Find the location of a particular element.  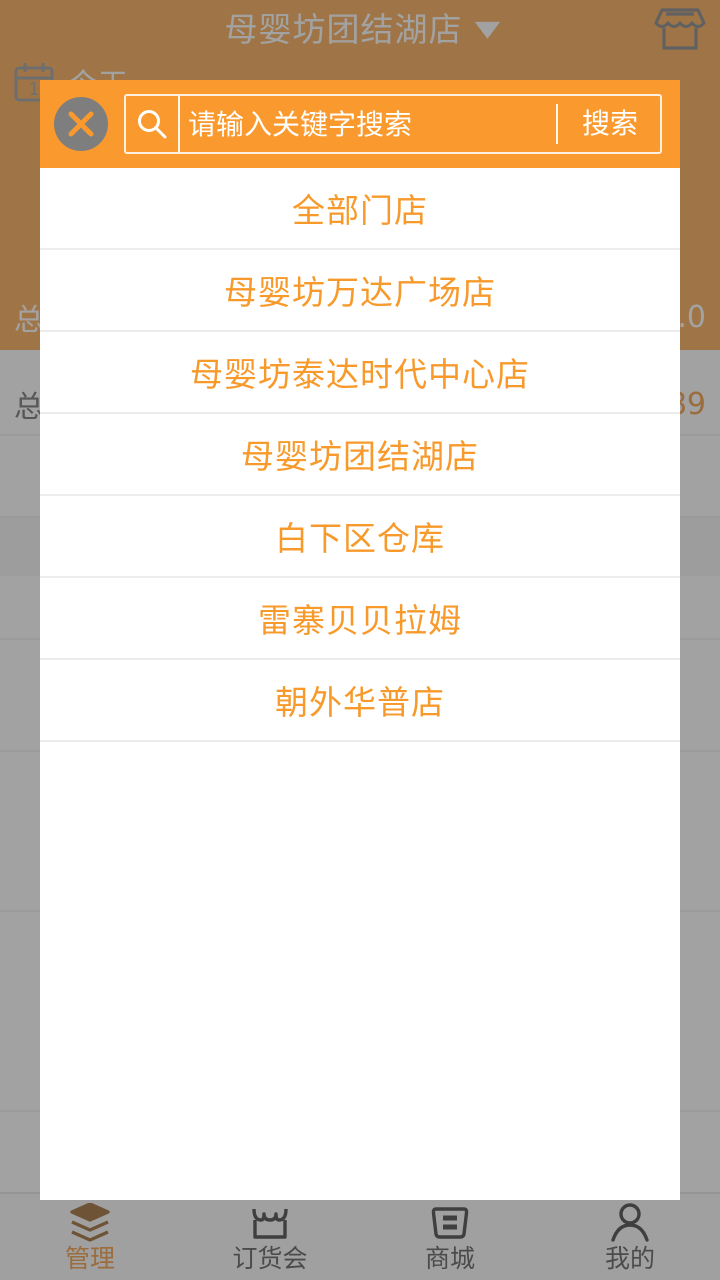

list-item: 母婴坊团结湖店 is located at coordinates (360, 455).